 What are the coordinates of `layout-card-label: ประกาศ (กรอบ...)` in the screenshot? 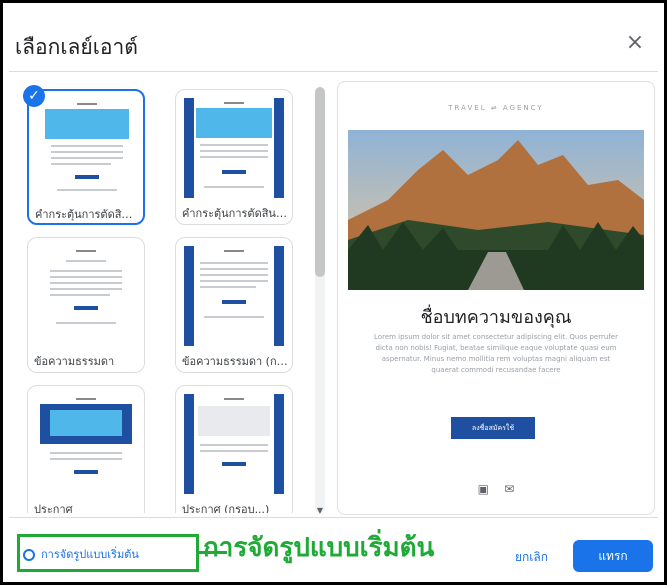 It's located at (226, 508).